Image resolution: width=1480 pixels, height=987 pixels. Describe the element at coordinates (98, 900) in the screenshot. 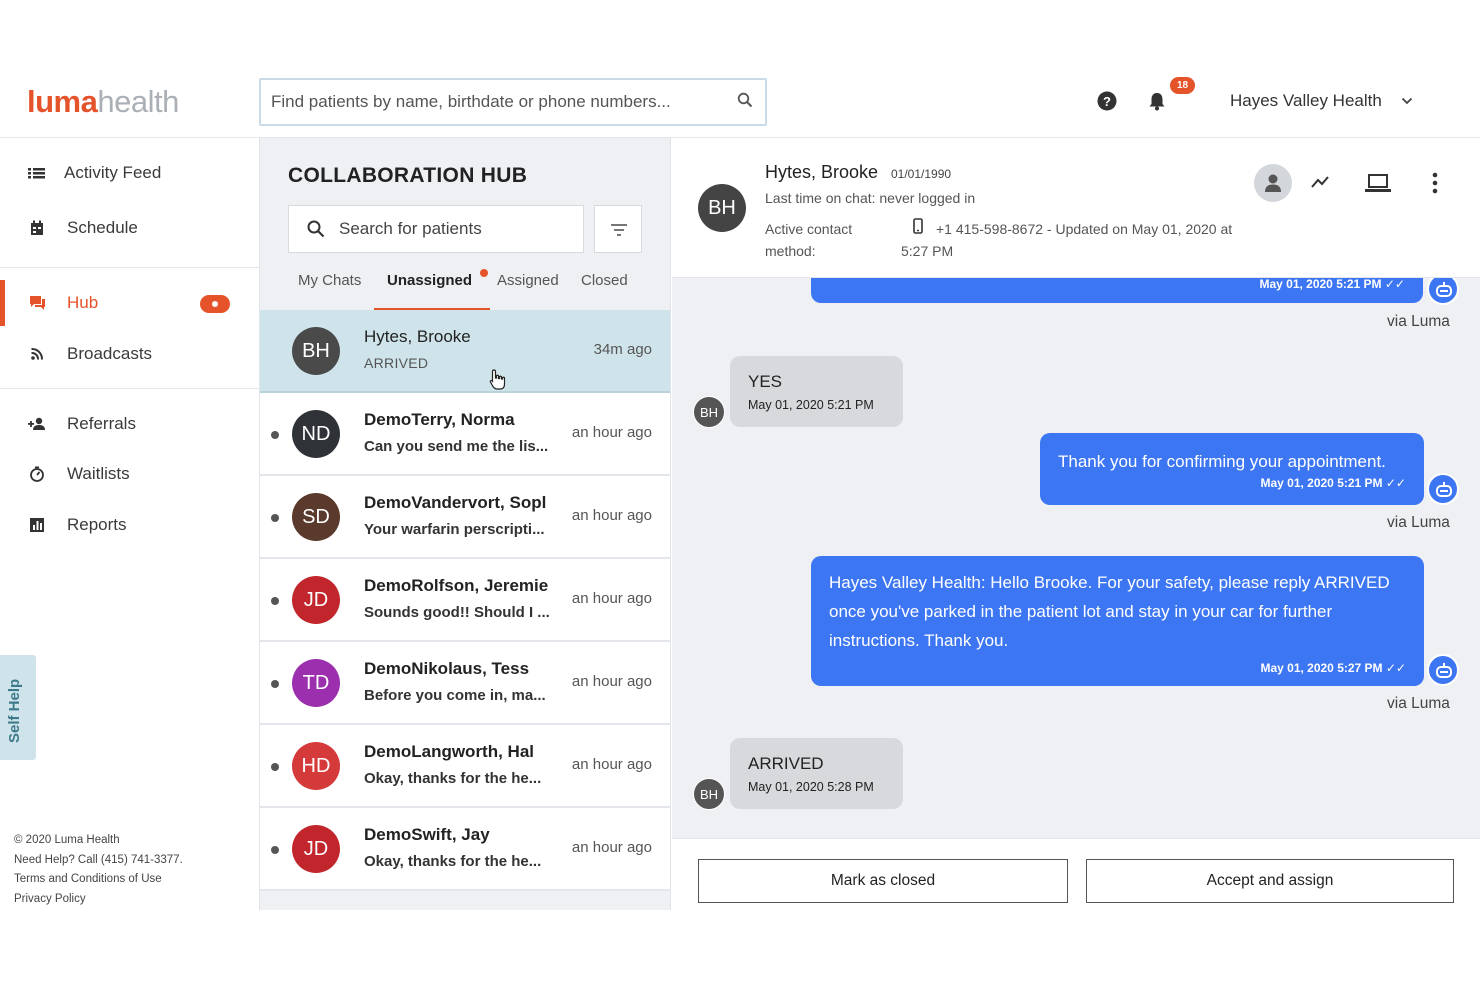

I see `privacy-link: Privacy Policy` at that location.